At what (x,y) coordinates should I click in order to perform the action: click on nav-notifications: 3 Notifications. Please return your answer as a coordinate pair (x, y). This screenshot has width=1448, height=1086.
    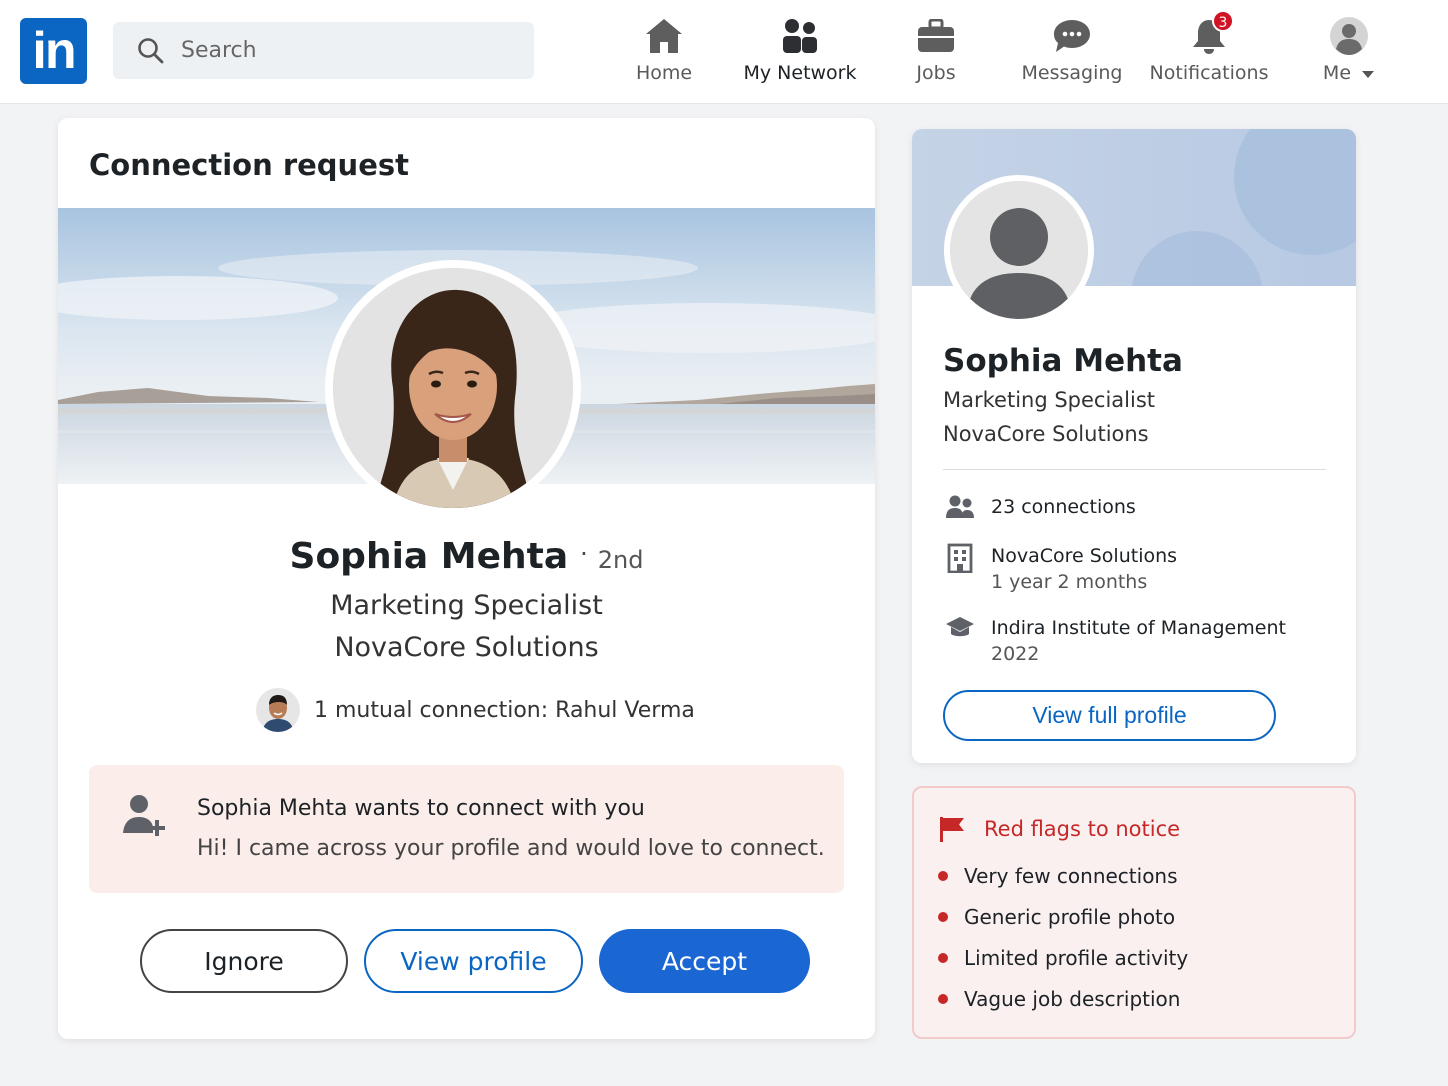
    Looking at the image, I should click on (1209, 52).